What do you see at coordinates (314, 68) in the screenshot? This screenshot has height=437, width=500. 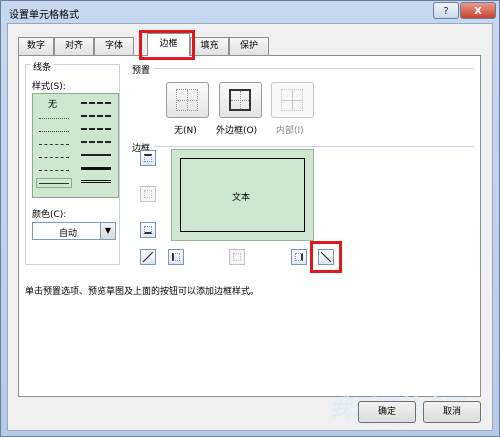 I see `presets-separator` at bounding box center [314, 68].